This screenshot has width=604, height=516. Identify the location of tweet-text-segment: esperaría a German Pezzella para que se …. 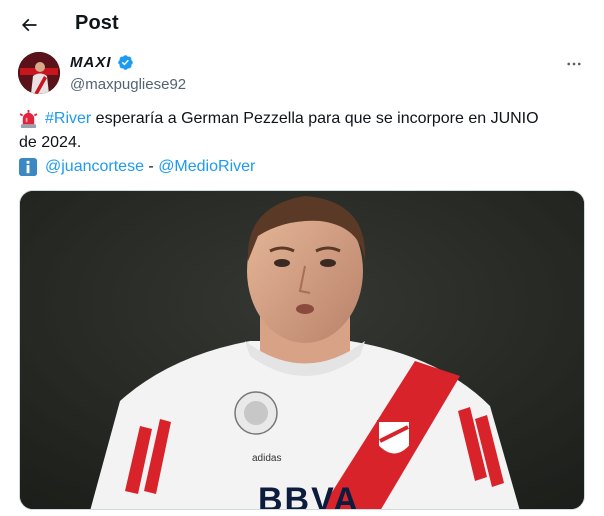
(315, 118).